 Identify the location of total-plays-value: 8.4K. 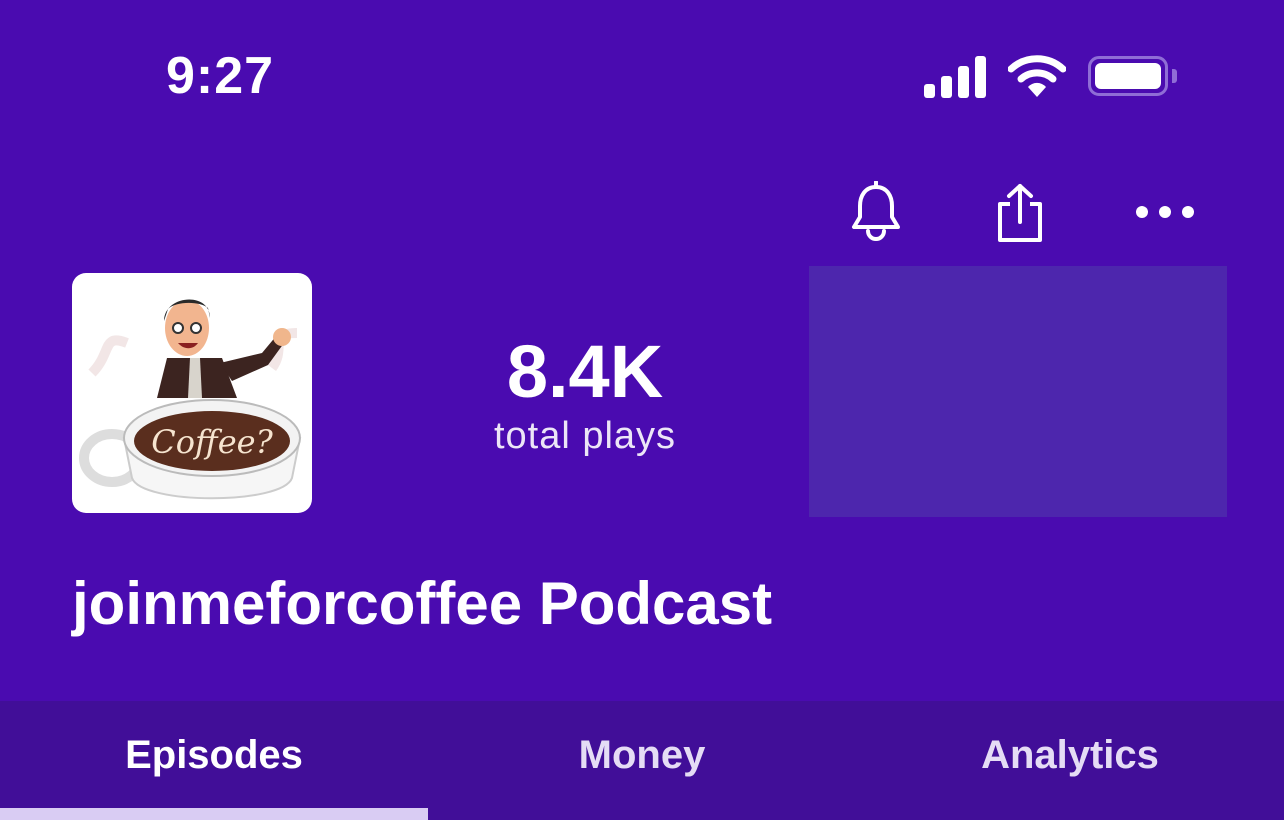
(585, 371).